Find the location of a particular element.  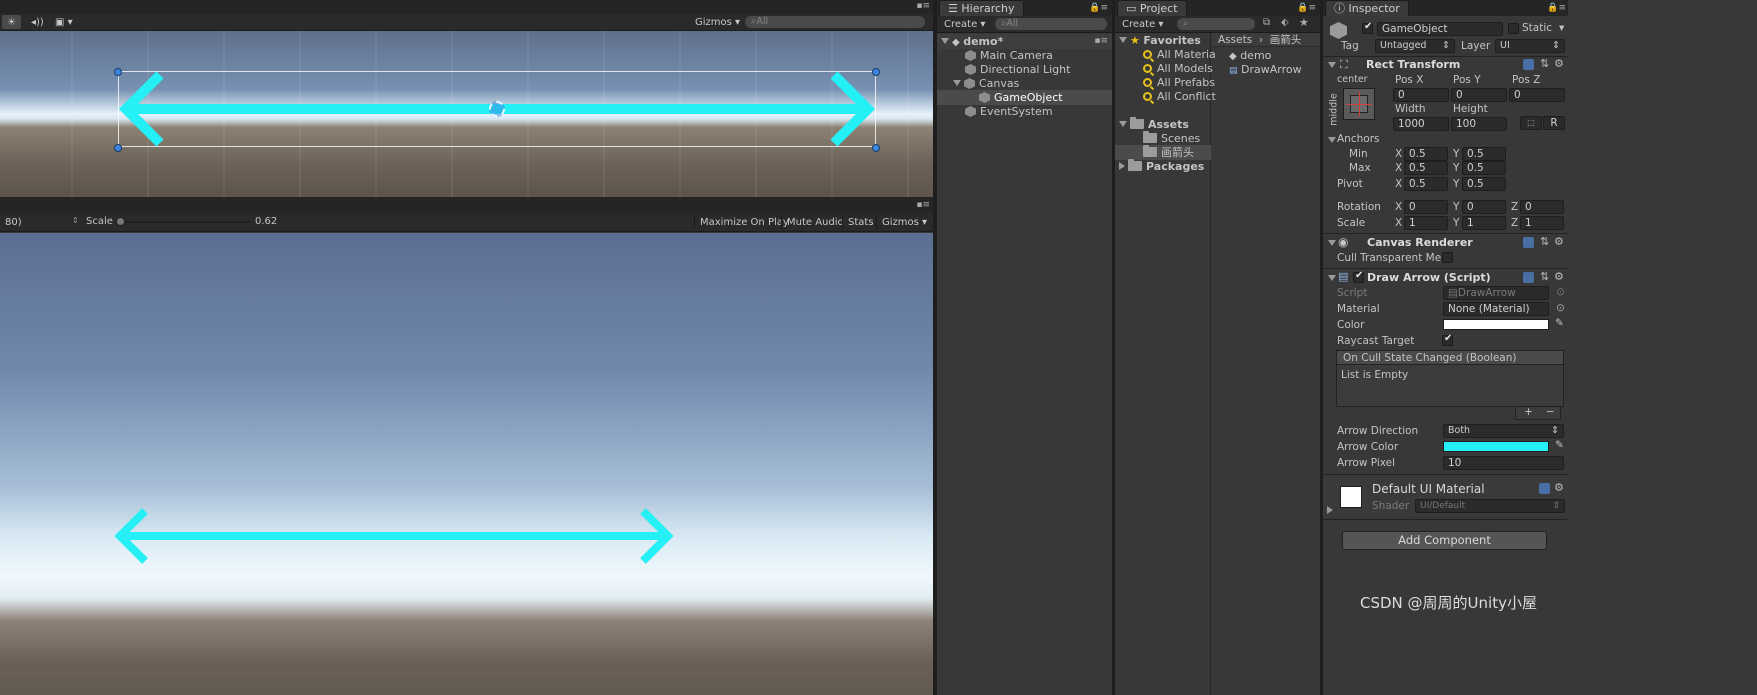

material-field: None (Material) is located at coordinates (1496, 309).